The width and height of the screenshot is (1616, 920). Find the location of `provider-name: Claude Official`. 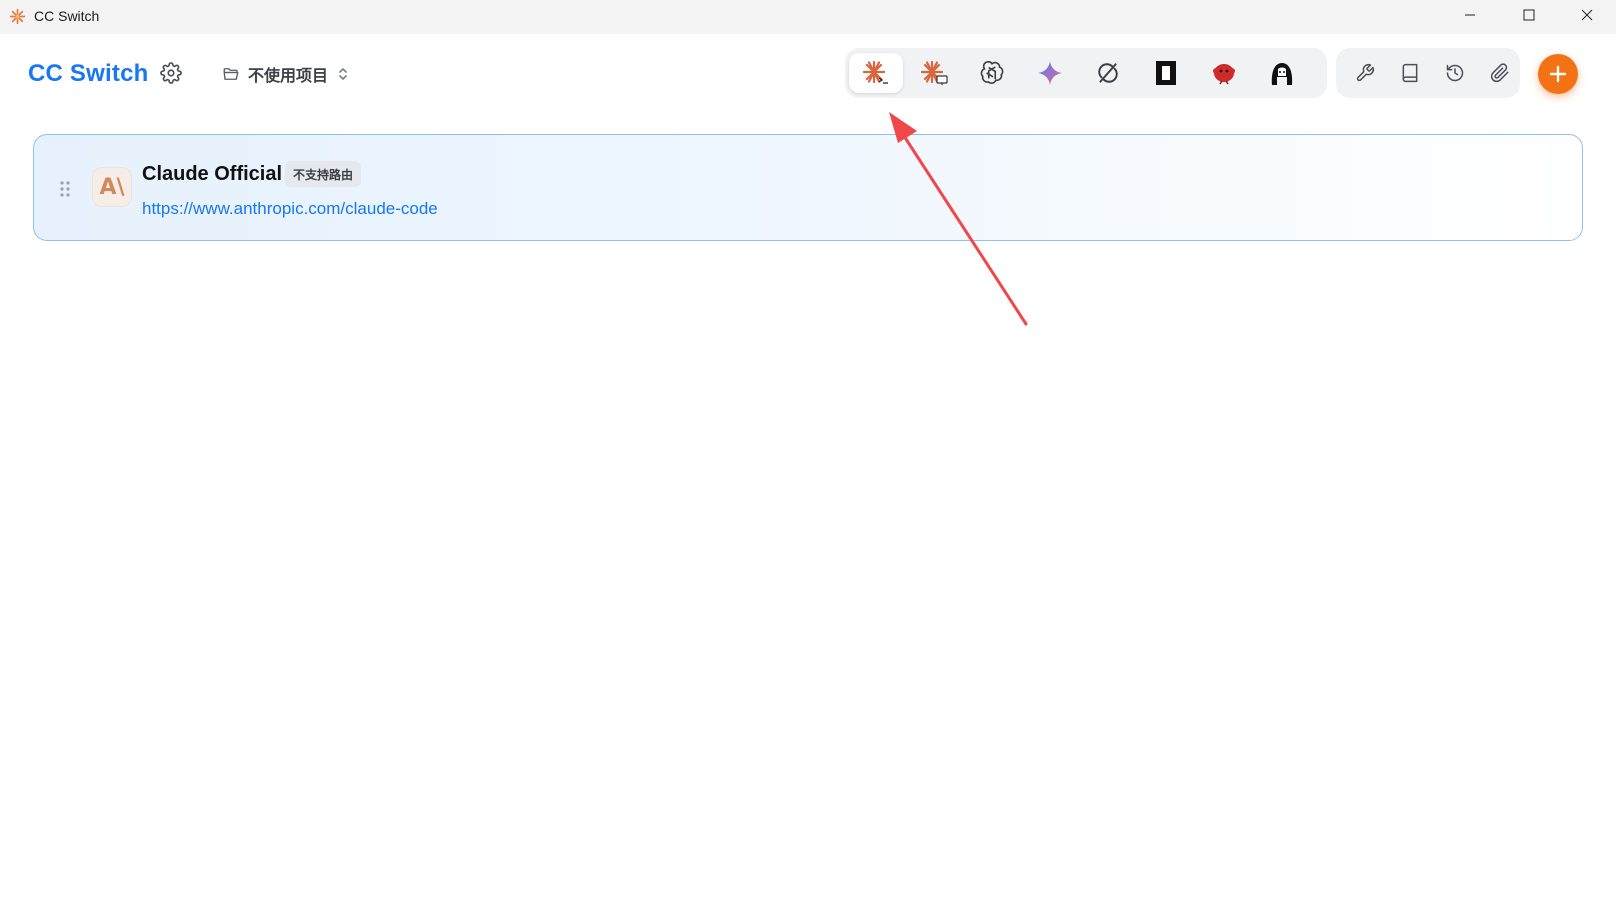

provider-name: Claude Official is located at coordinates (212, 174).